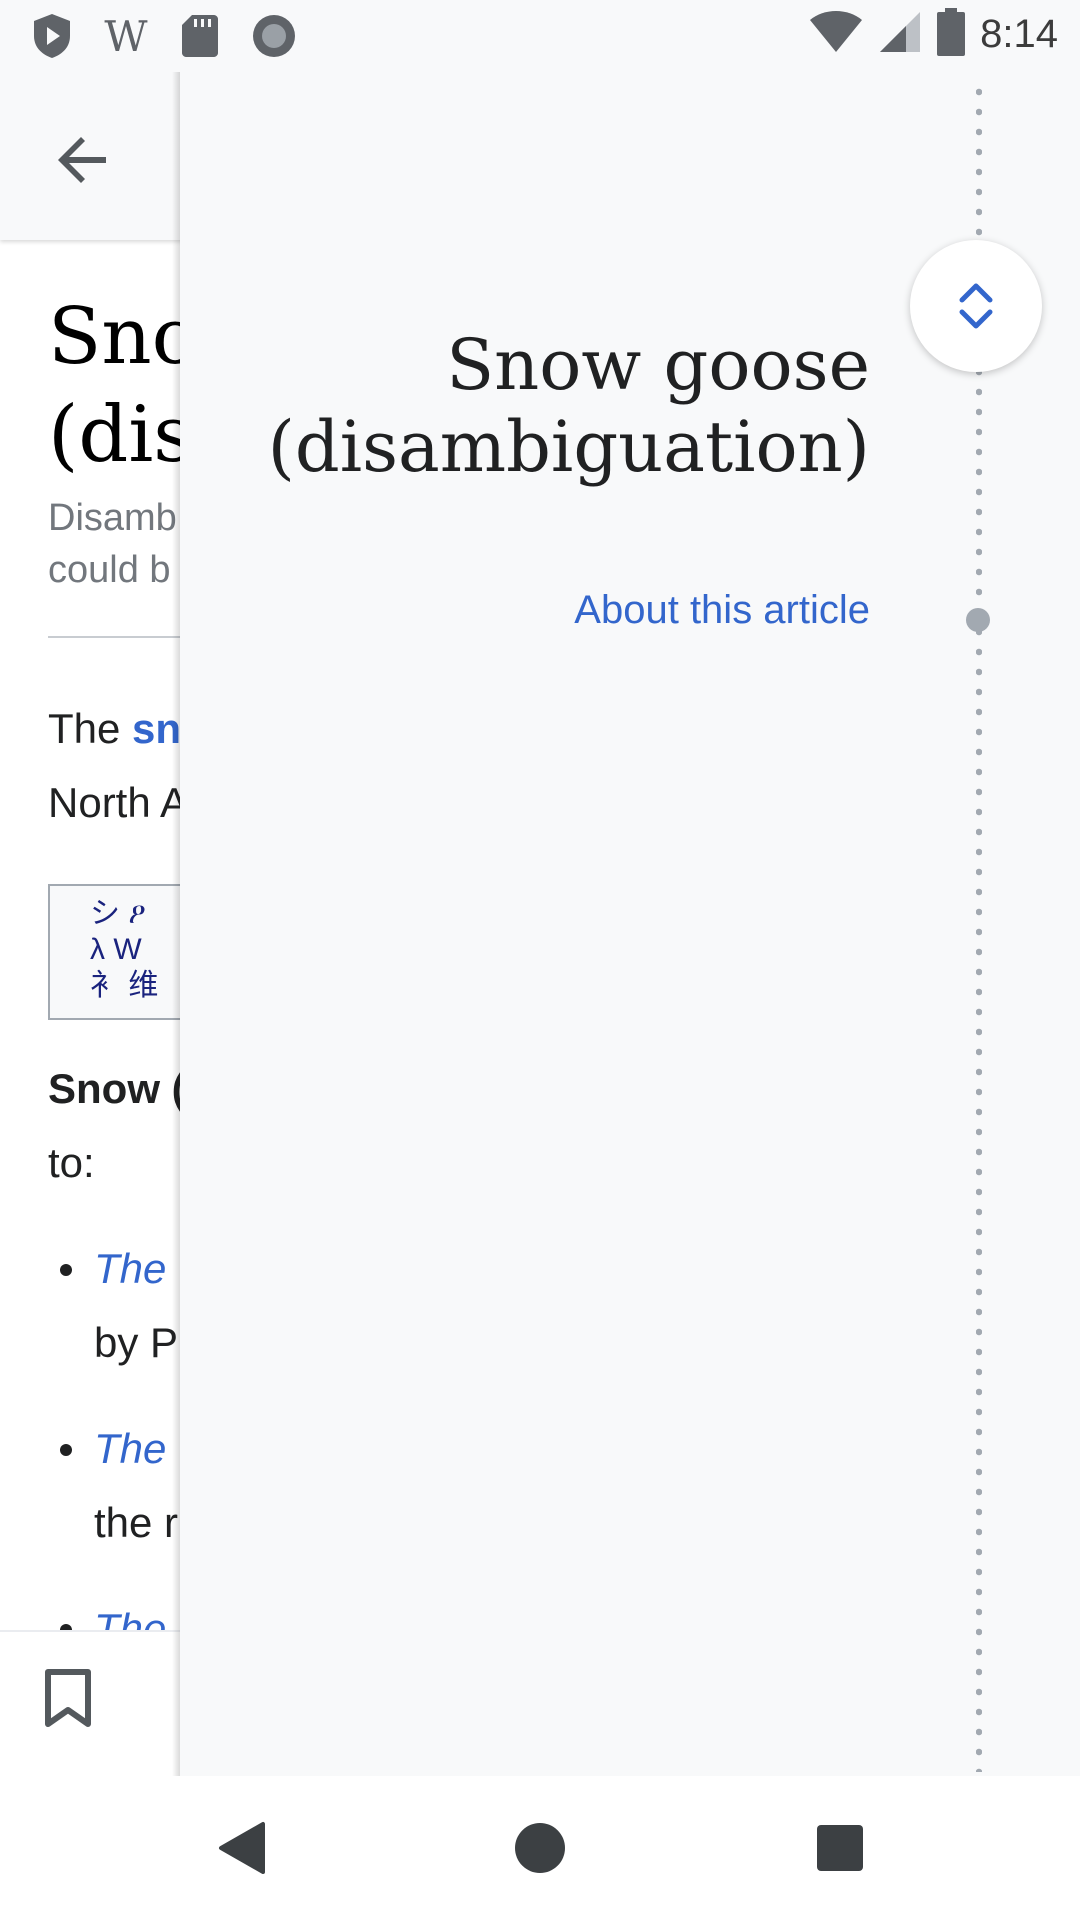 Image resolution: width=1080 pixels, height=1920 pixels. Describe the element at coordinates (722, 610) in the screenshot. I see `toc-about-link: About this article` at that location.